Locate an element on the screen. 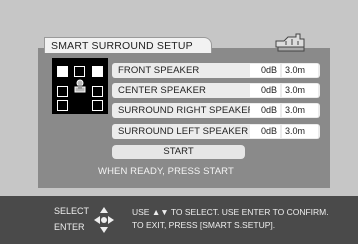 The height and width of the screenshot is (244, 358). navigation-pad-icon is located at coordinates (104, 220).